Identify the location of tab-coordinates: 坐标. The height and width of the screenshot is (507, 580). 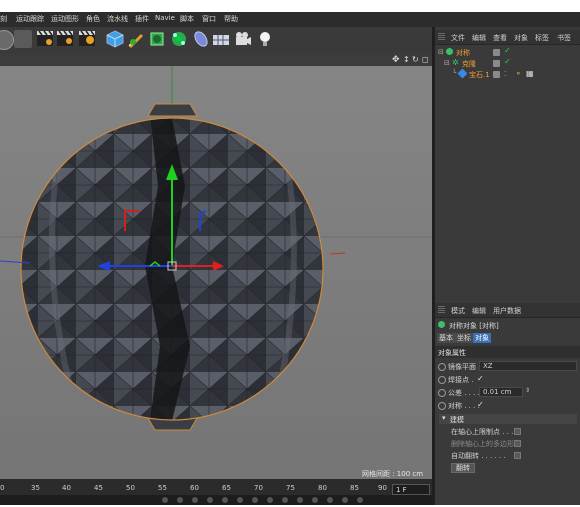
(464, 338).